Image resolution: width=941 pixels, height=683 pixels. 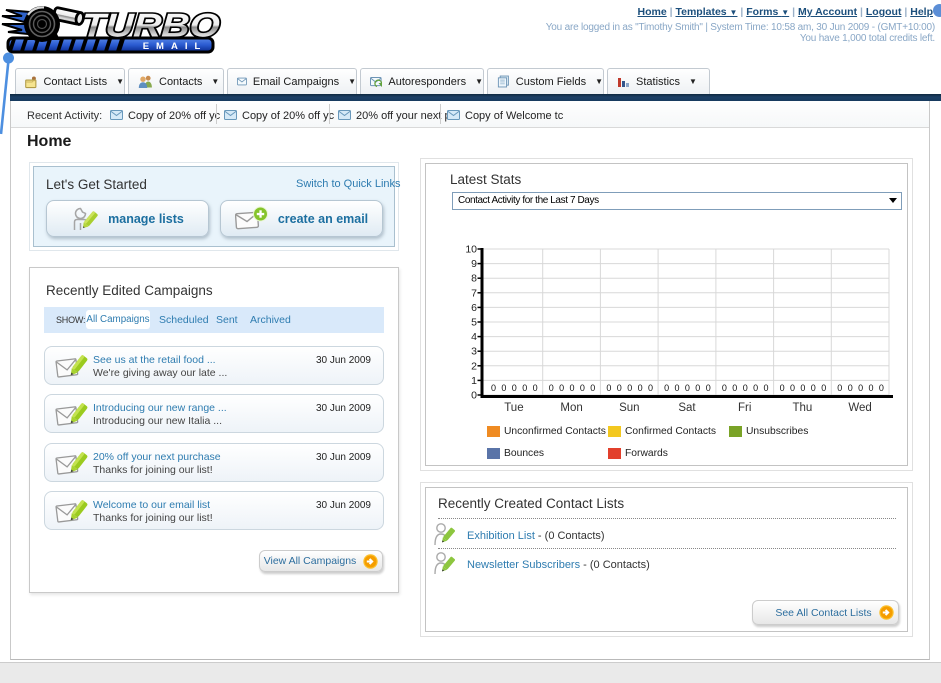 What do you see at coordinates (474, 279) in the screenshot?
I see `svg-text: 8` at bounding box center [474, 279].